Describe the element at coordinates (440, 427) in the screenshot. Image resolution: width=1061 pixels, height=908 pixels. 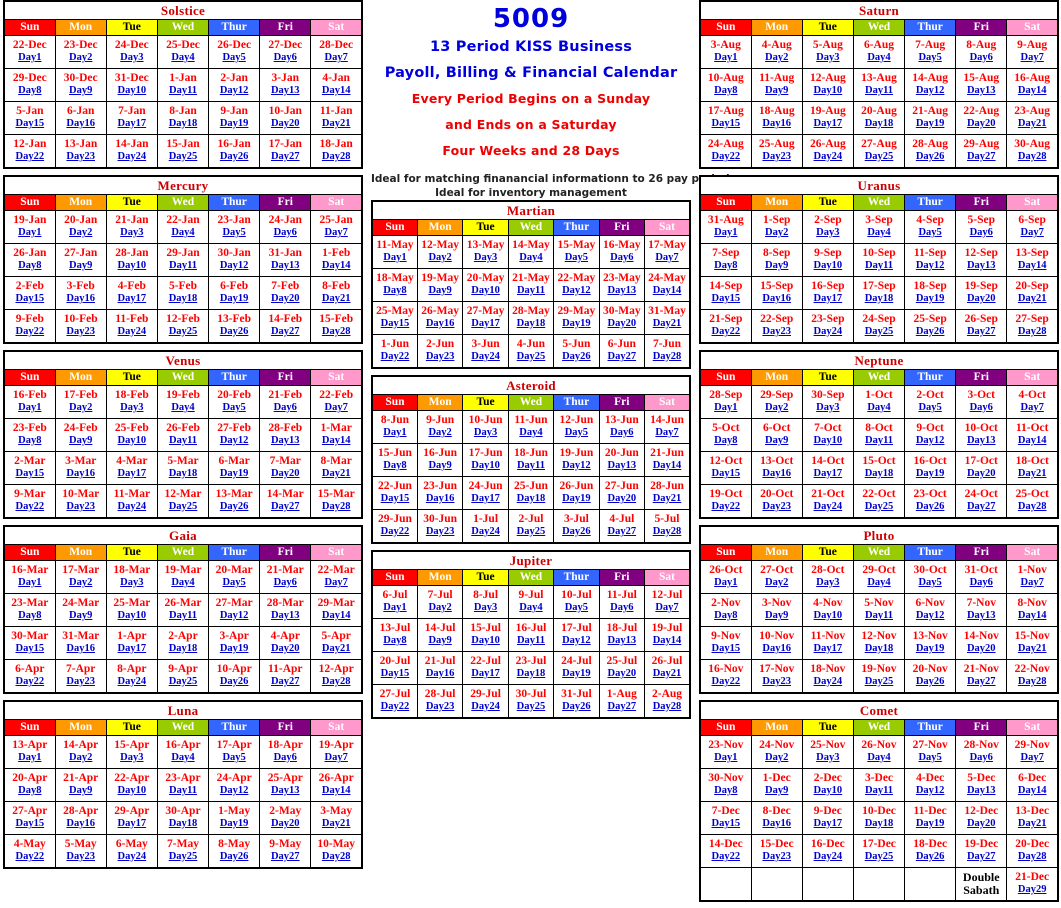
I see `day-cell: 9-Jun Day2` at that location.